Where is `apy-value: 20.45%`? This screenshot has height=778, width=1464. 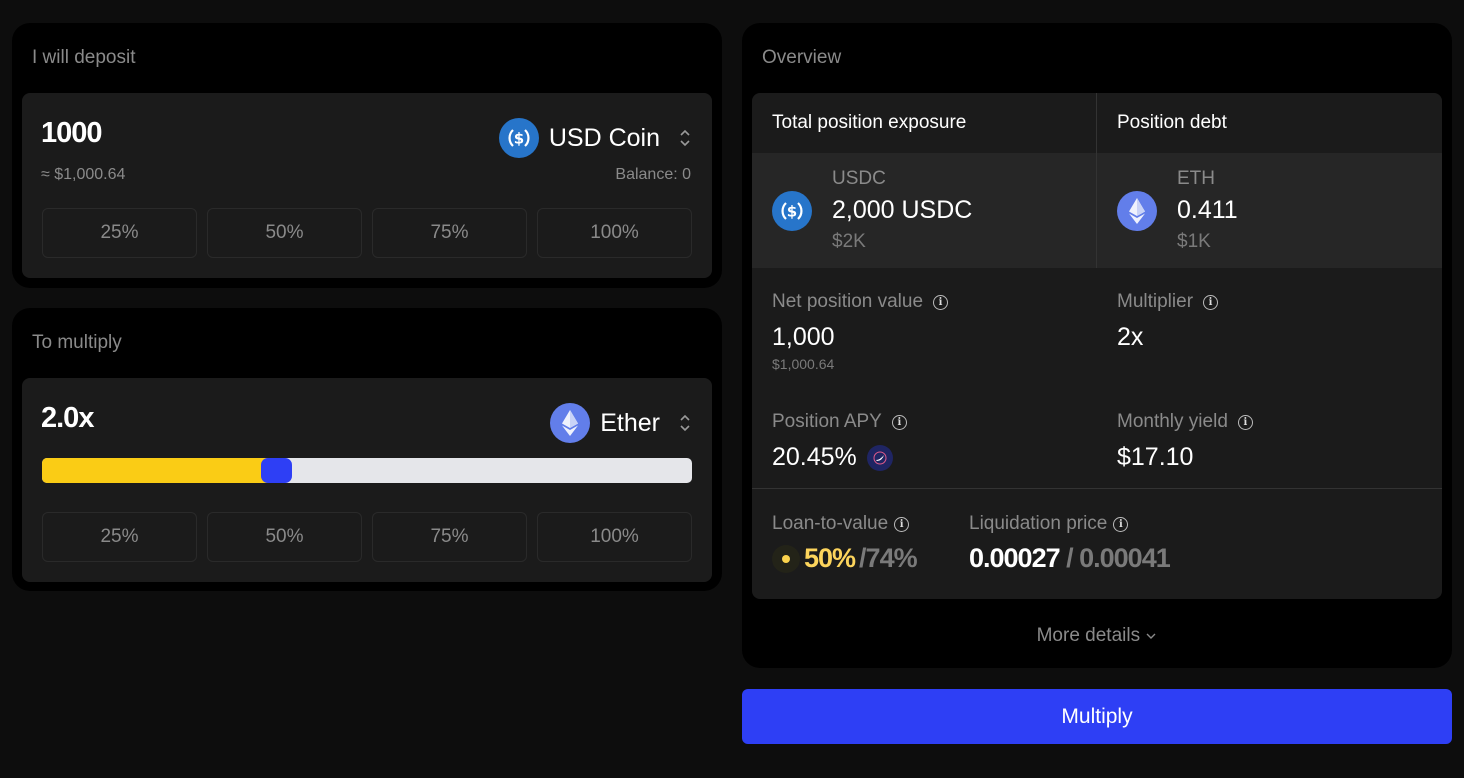
apy-value: 20.45% is located at coordinates (814, 457).